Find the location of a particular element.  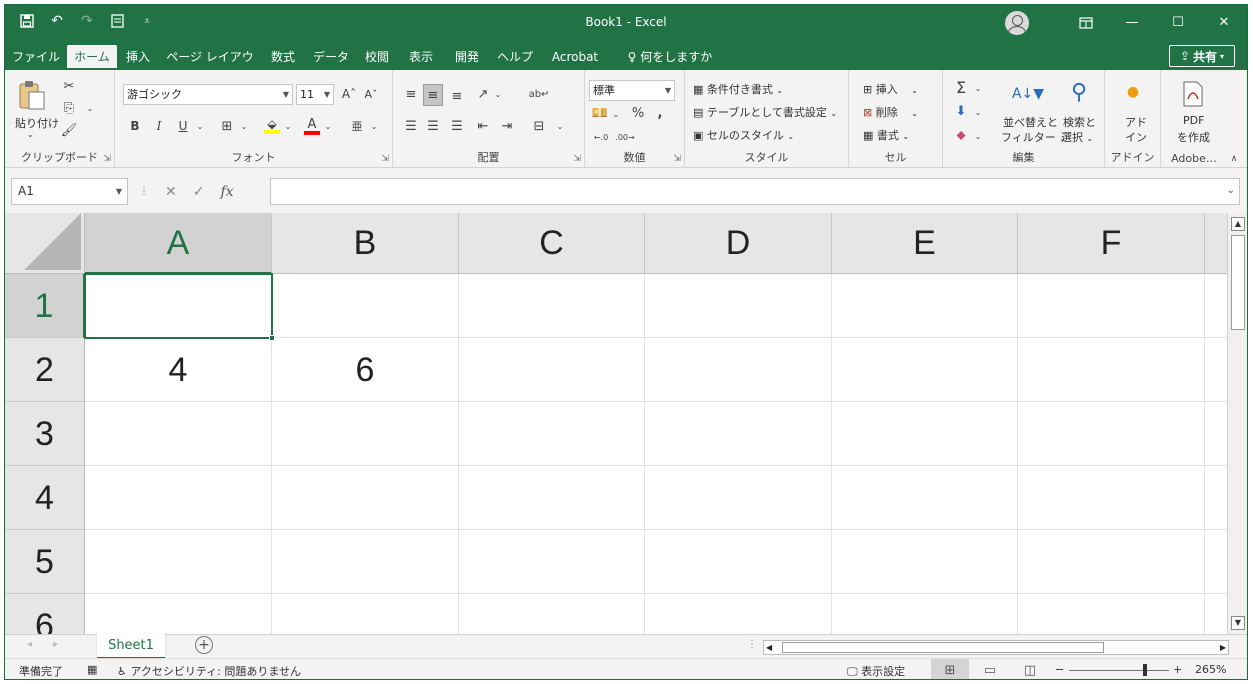

cell-g3 is located at coordinates (1216, 434).